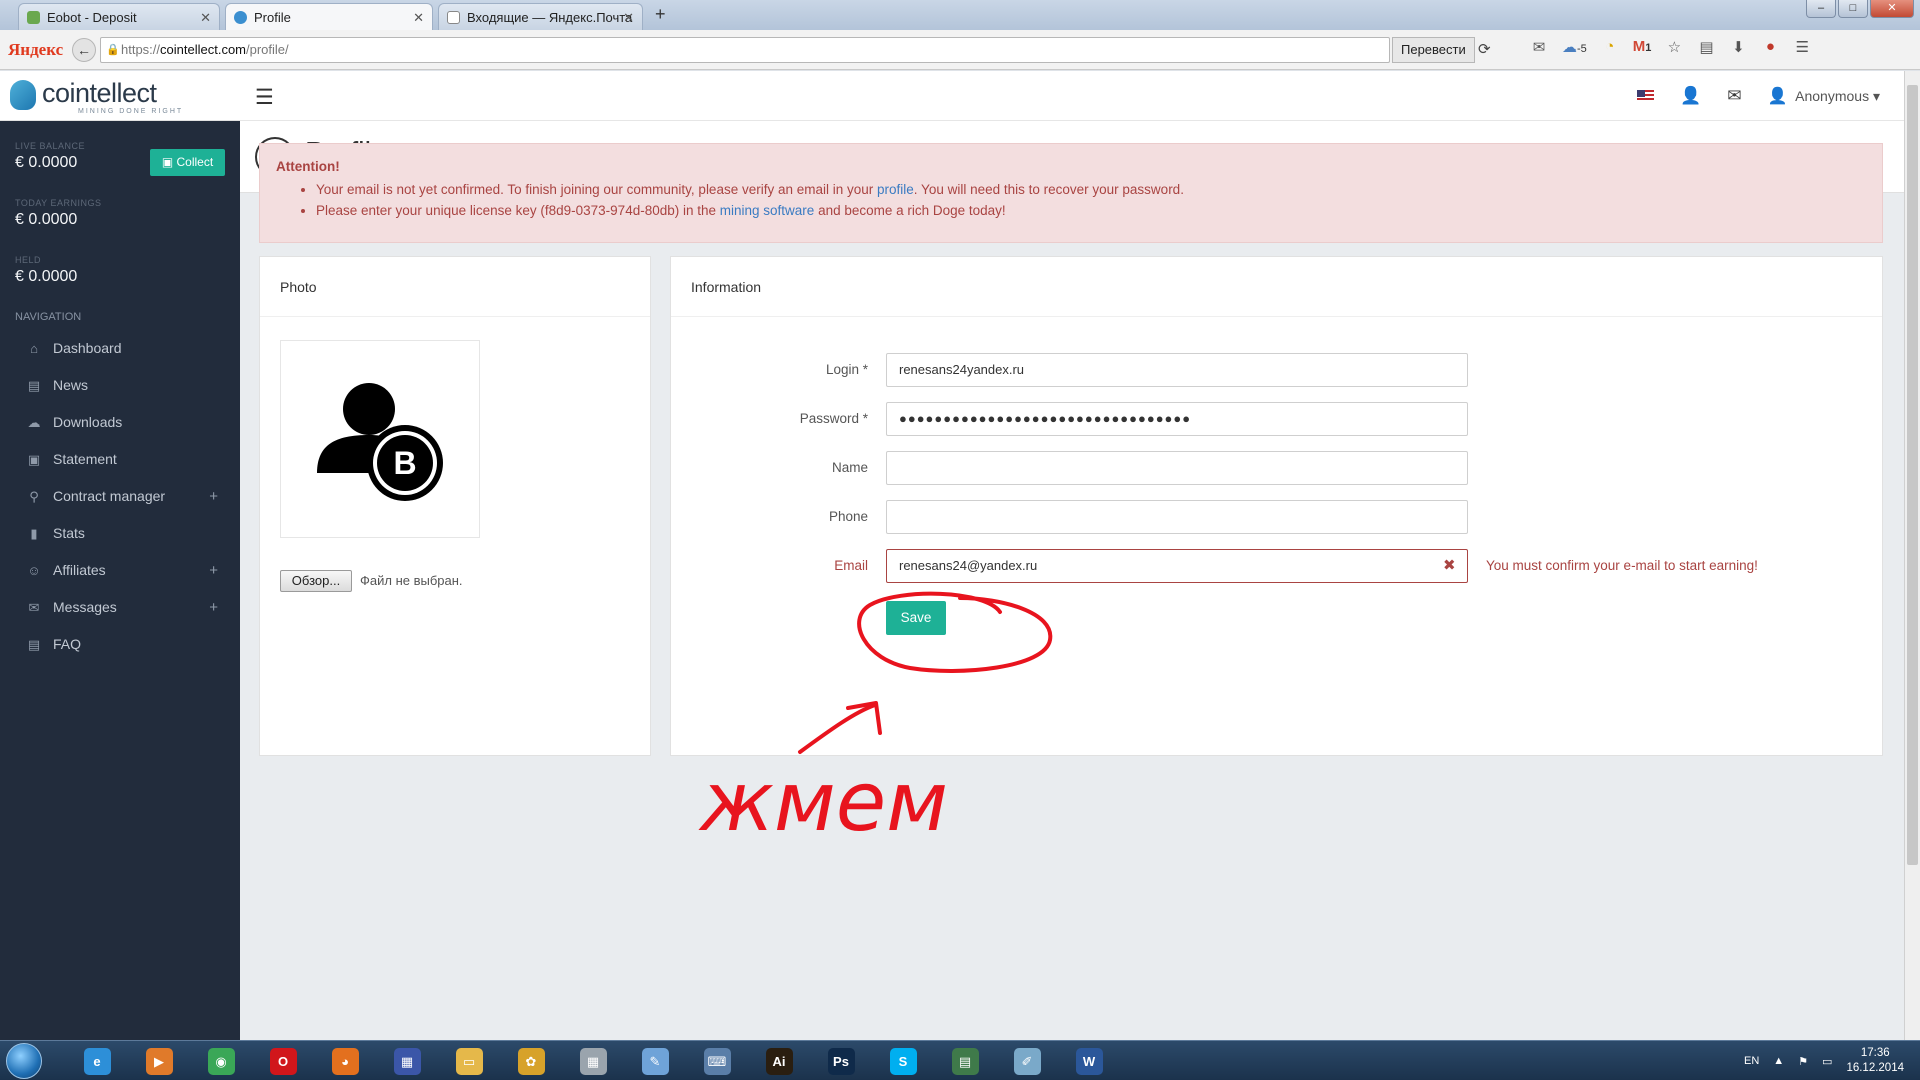  What do you see at coordinates (531, 1061) in the screenshot?
I see `taskbar-app-tool-app: ✿` at bounding box center [531, 1061].